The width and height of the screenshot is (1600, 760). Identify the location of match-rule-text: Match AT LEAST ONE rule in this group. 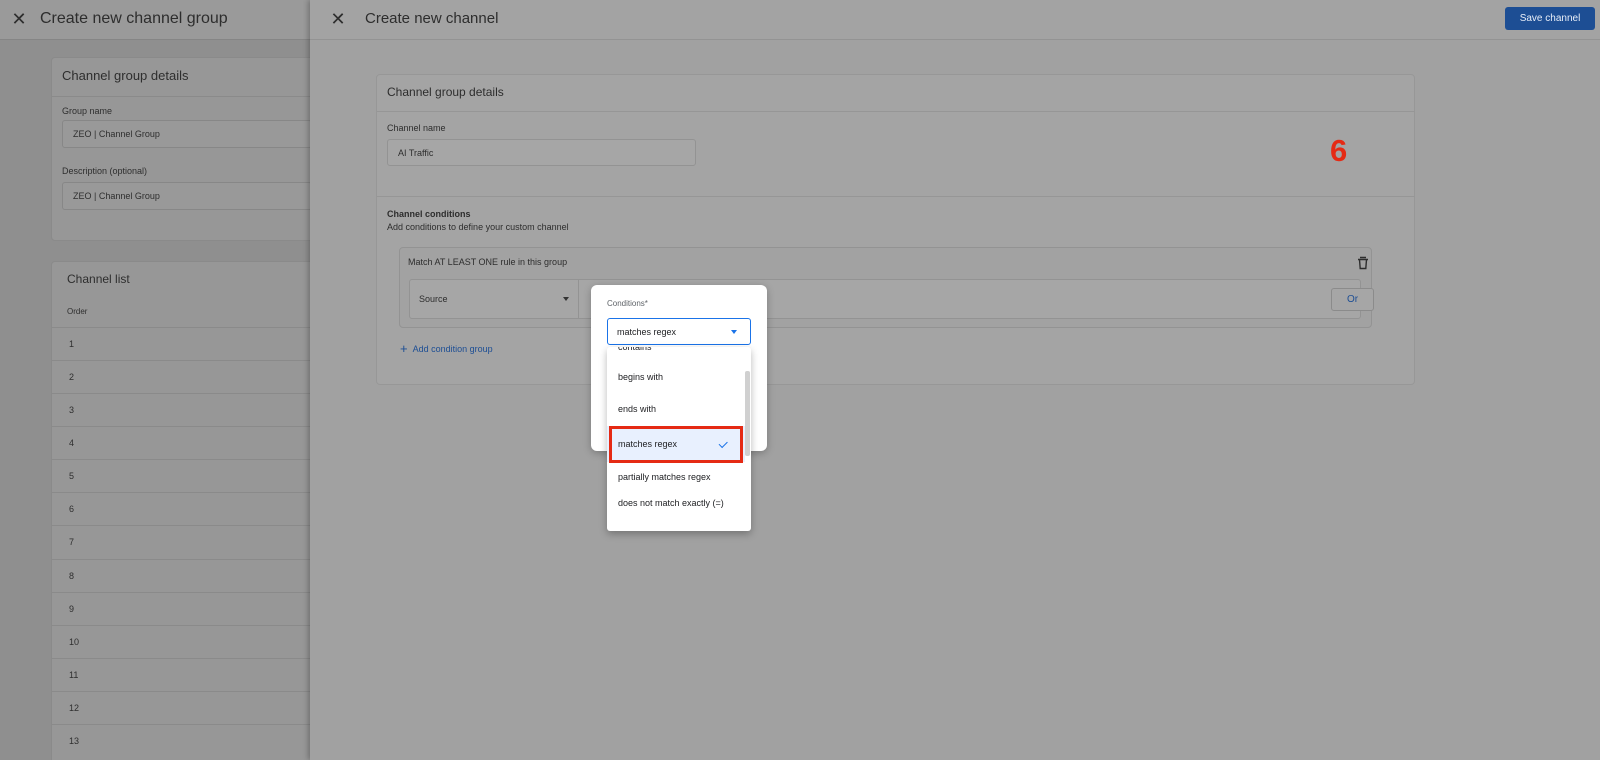
(488, 262).